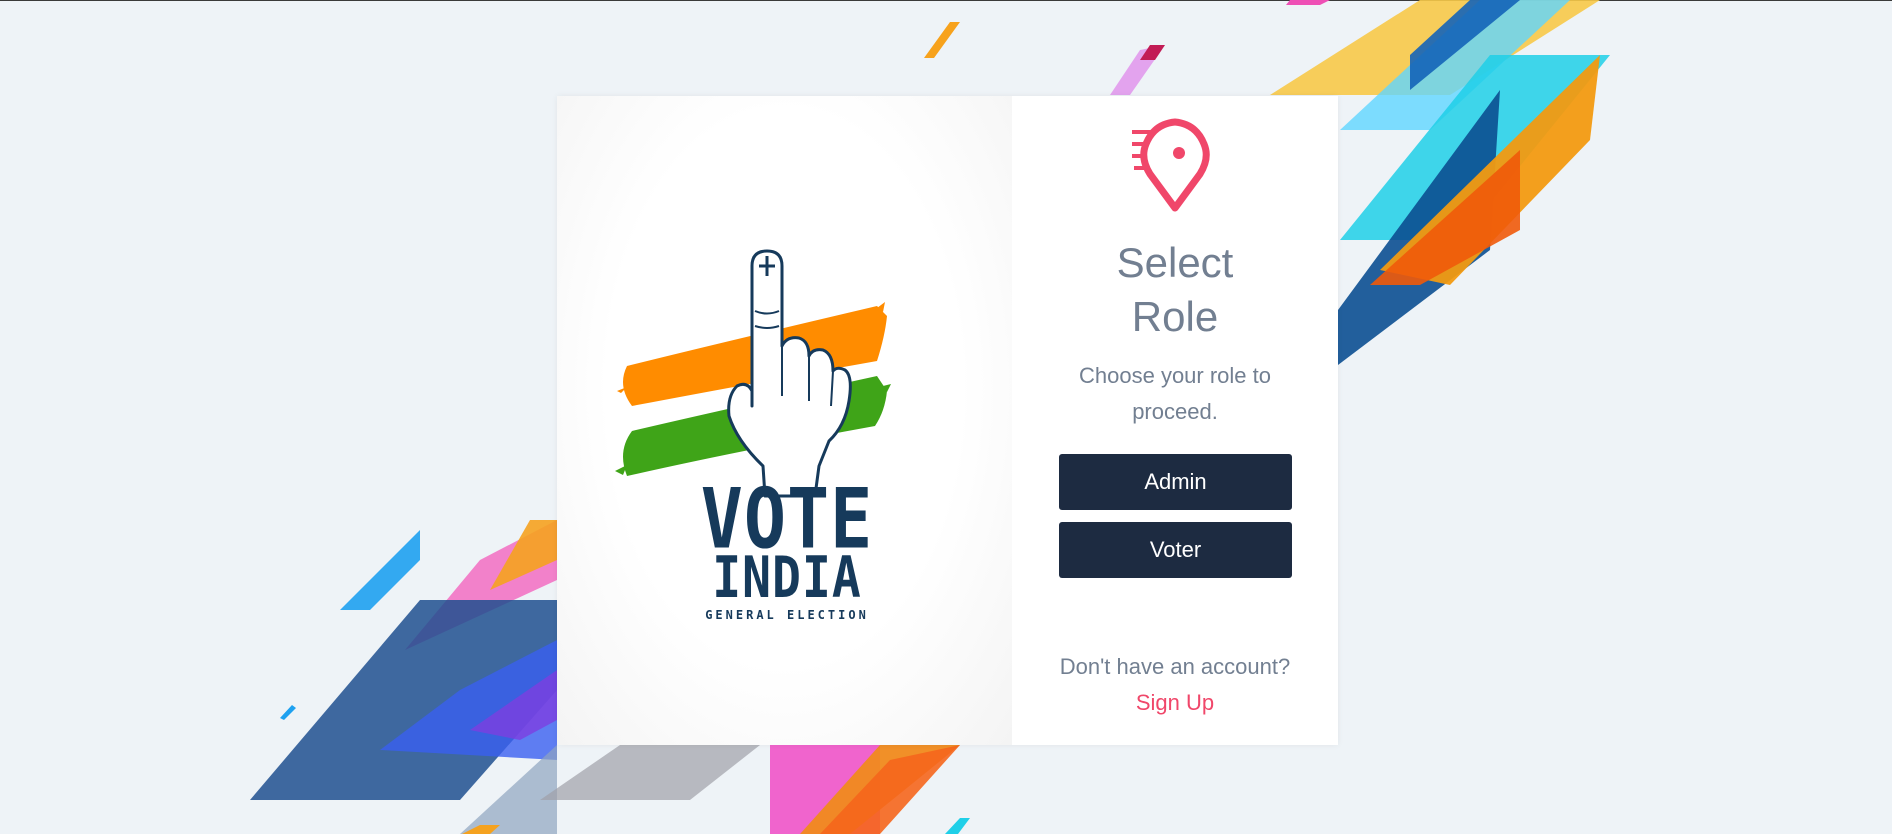  Describe the element at coordinates (1175, 702) in the screenshot. I see `signup-link: Sign Up` at that location.